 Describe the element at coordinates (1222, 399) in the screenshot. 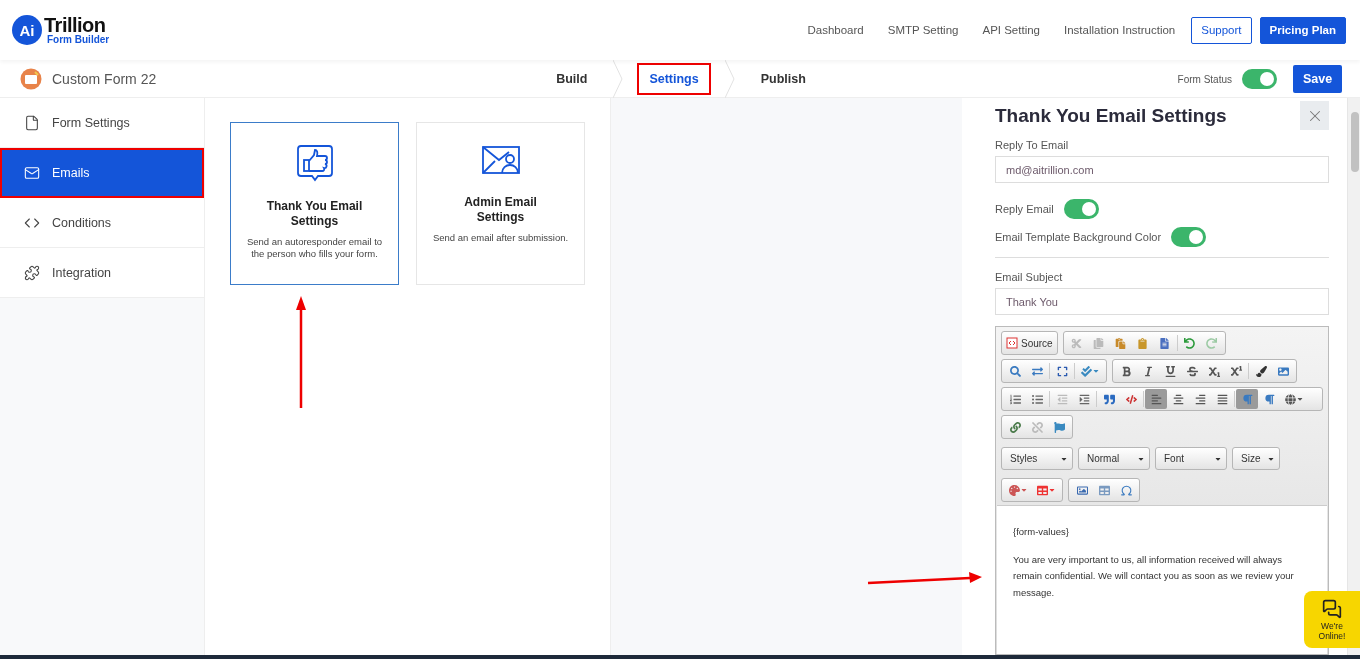

I see `justify-icon` at that location.